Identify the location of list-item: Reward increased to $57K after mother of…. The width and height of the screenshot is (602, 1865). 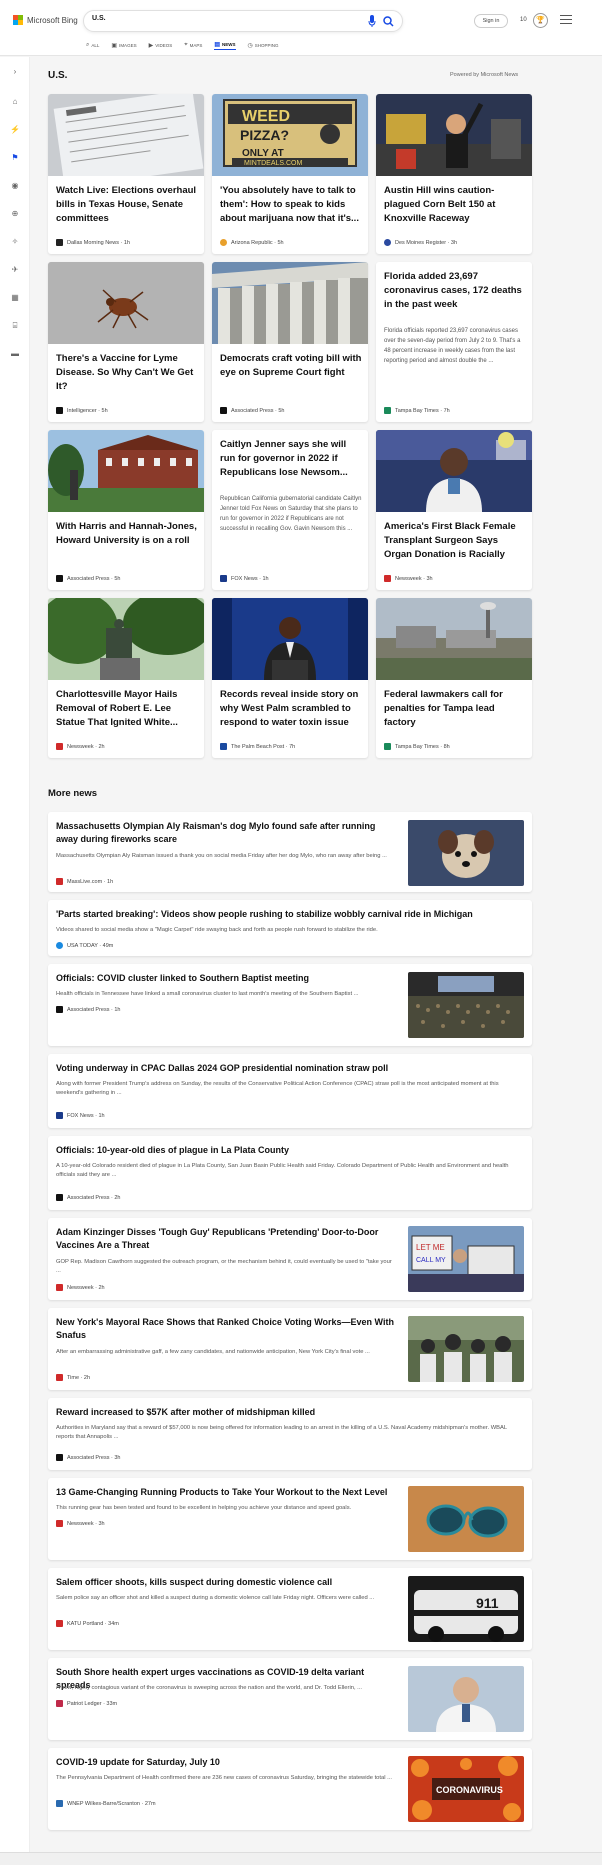
(290, 1434).